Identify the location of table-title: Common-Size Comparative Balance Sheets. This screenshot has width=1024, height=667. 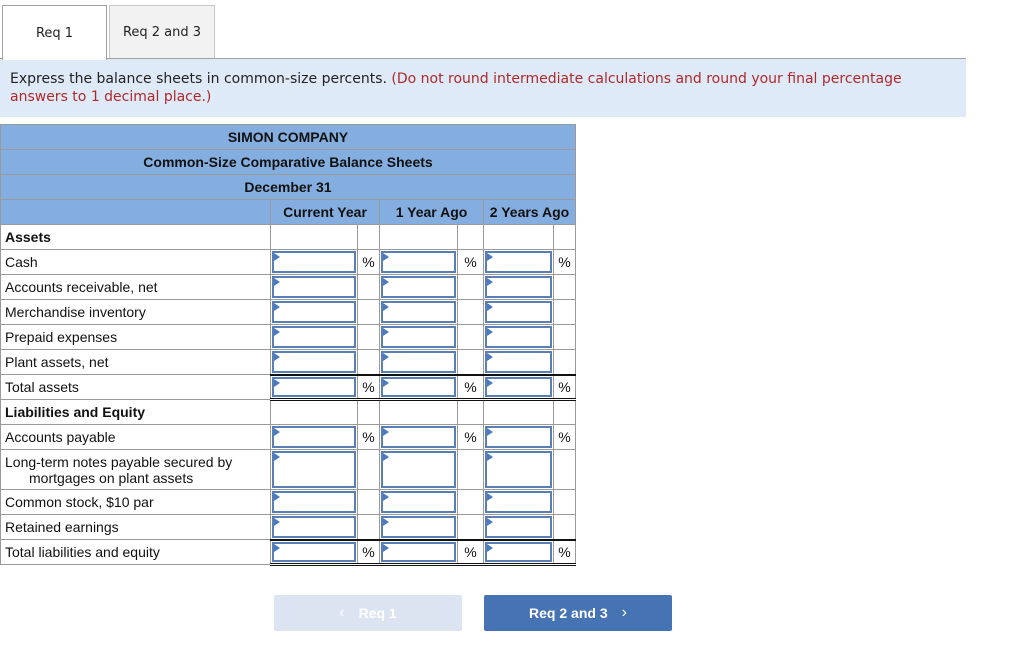
(288, 162).